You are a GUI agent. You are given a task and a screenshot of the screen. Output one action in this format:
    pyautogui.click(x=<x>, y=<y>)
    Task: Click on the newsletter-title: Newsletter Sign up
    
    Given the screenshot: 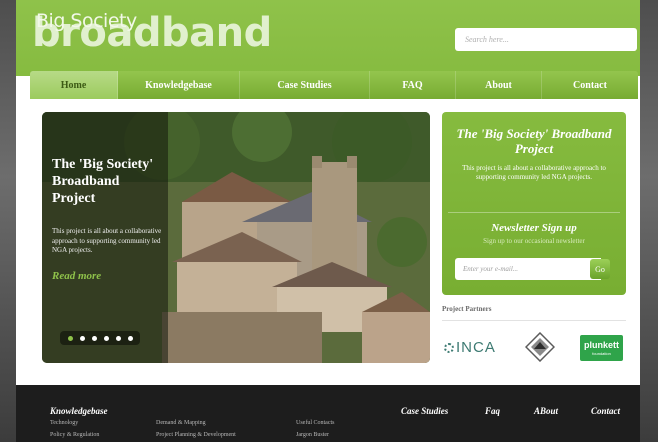 What is the action you would take?
    pyautogui.click(x=534, y=228)
    